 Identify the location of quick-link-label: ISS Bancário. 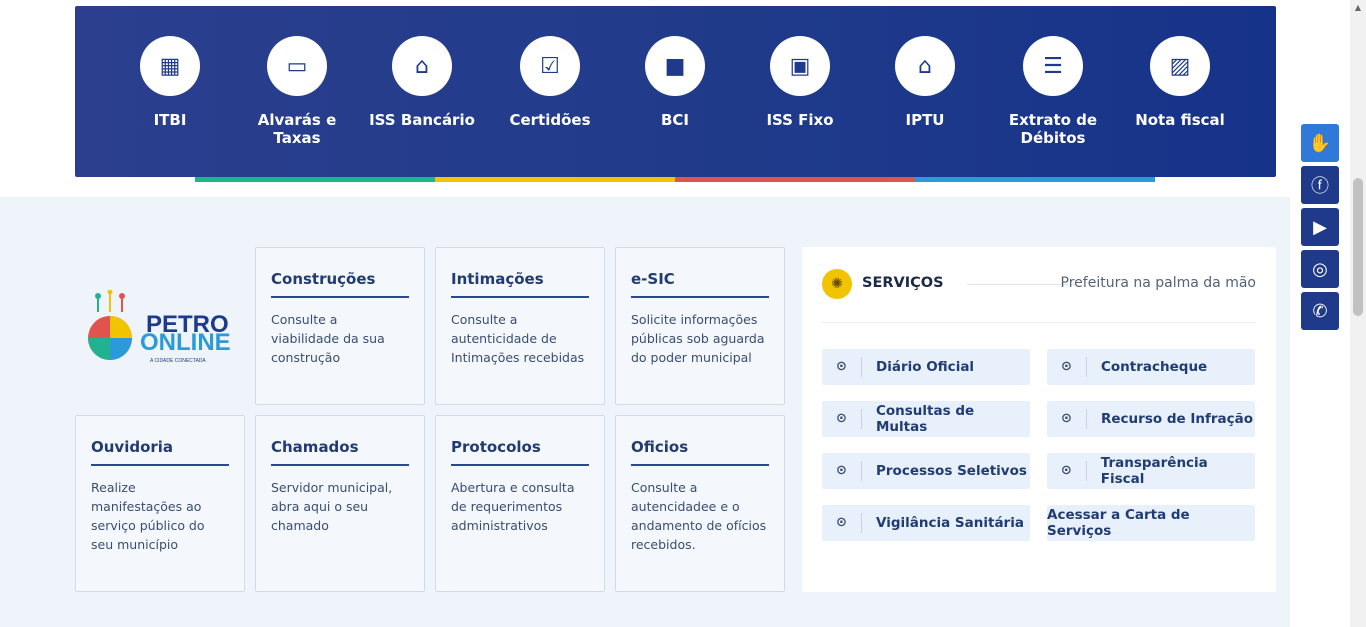
(422, 120).